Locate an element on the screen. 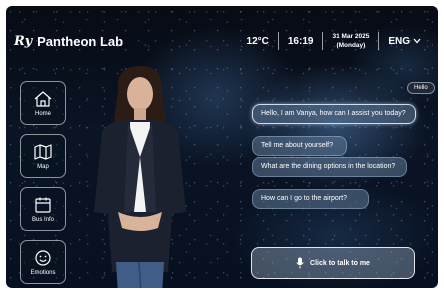 The image size is (444, 294). status-bar: 12°C 16:19 31 Mar 2025 (Monday) ENG is located at coordinates (334, 41).